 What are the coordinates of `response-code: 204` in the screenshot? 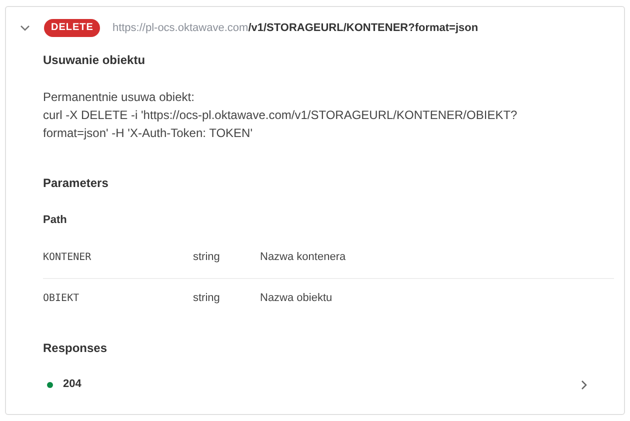 It's located at (72, 384).